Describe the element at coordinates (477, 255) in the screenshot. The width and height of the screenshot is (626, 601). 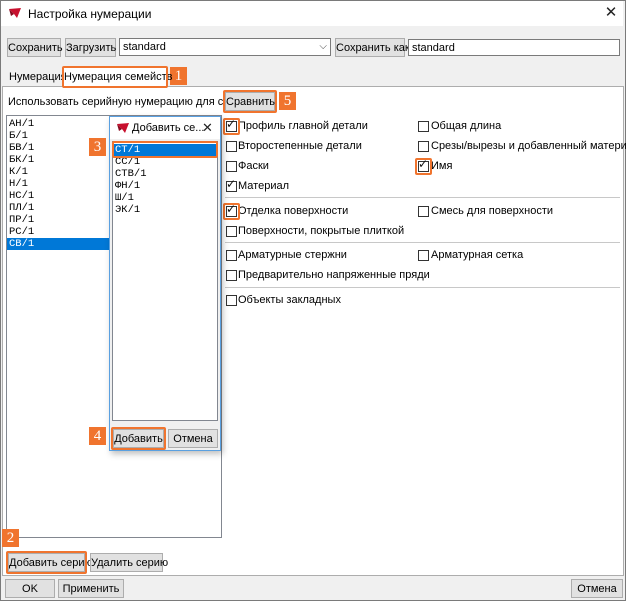
I see `label-rebar-mesh: Арматурная сетка` at that location.